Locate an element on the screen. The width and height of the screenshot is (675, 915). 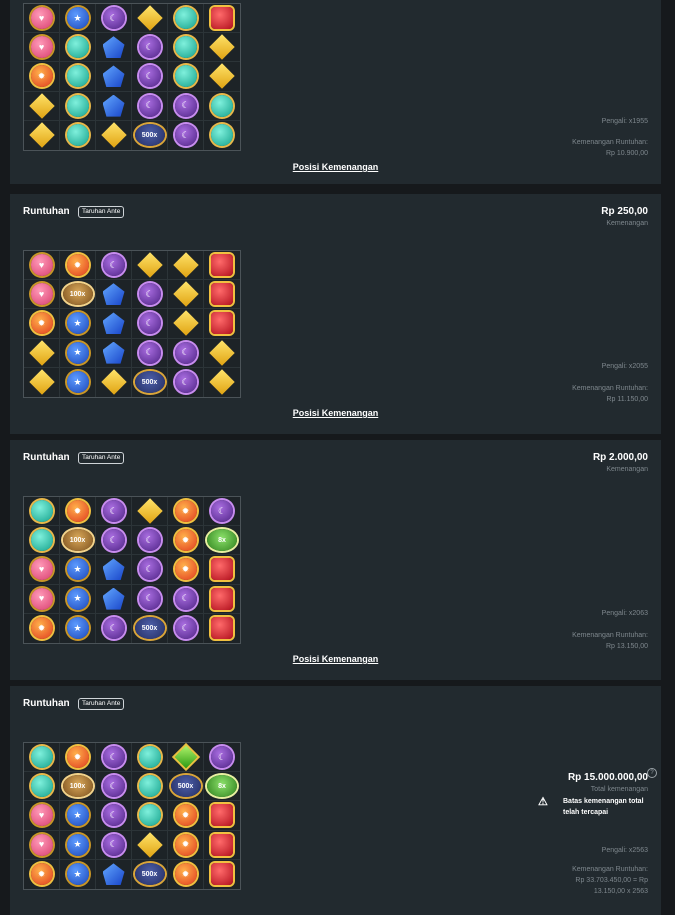
cascade-win-label: Kemenangan Runtuhan: is located at coordinates (610, 142).